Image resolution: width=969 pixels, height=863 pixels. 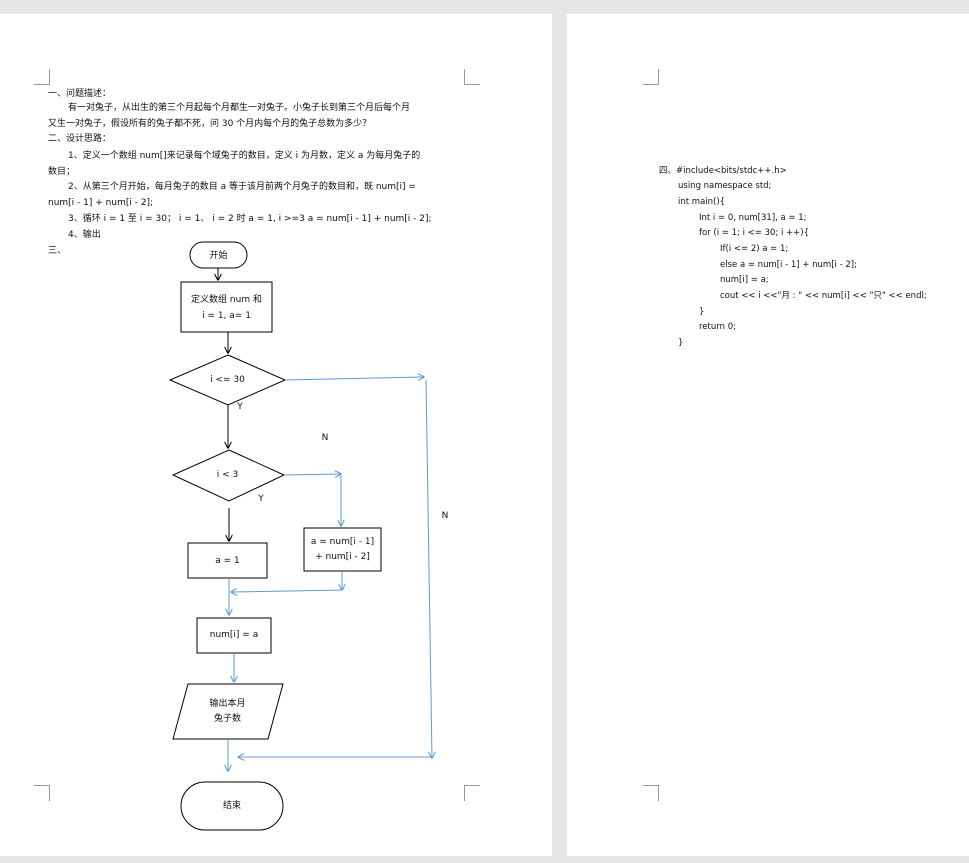 I want to click on code-line: num[i] = a;, so click(x=744, y=280).